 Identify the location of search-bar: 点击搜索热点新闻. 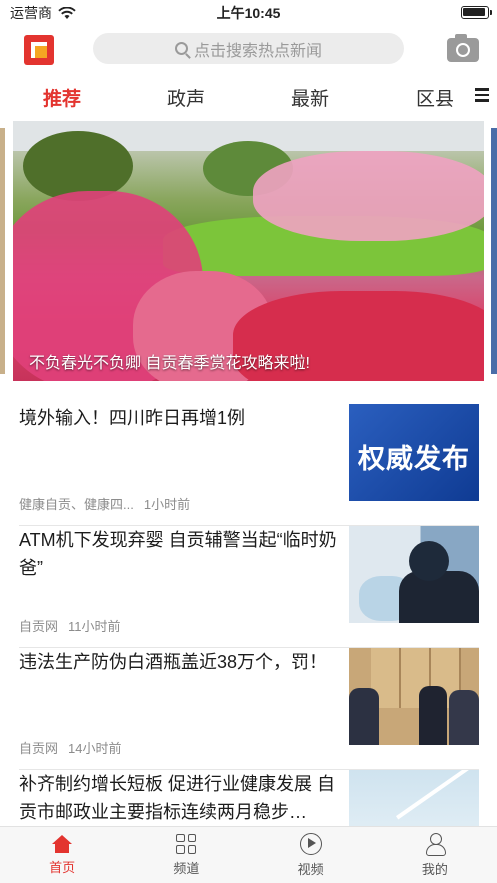
(248, 48).